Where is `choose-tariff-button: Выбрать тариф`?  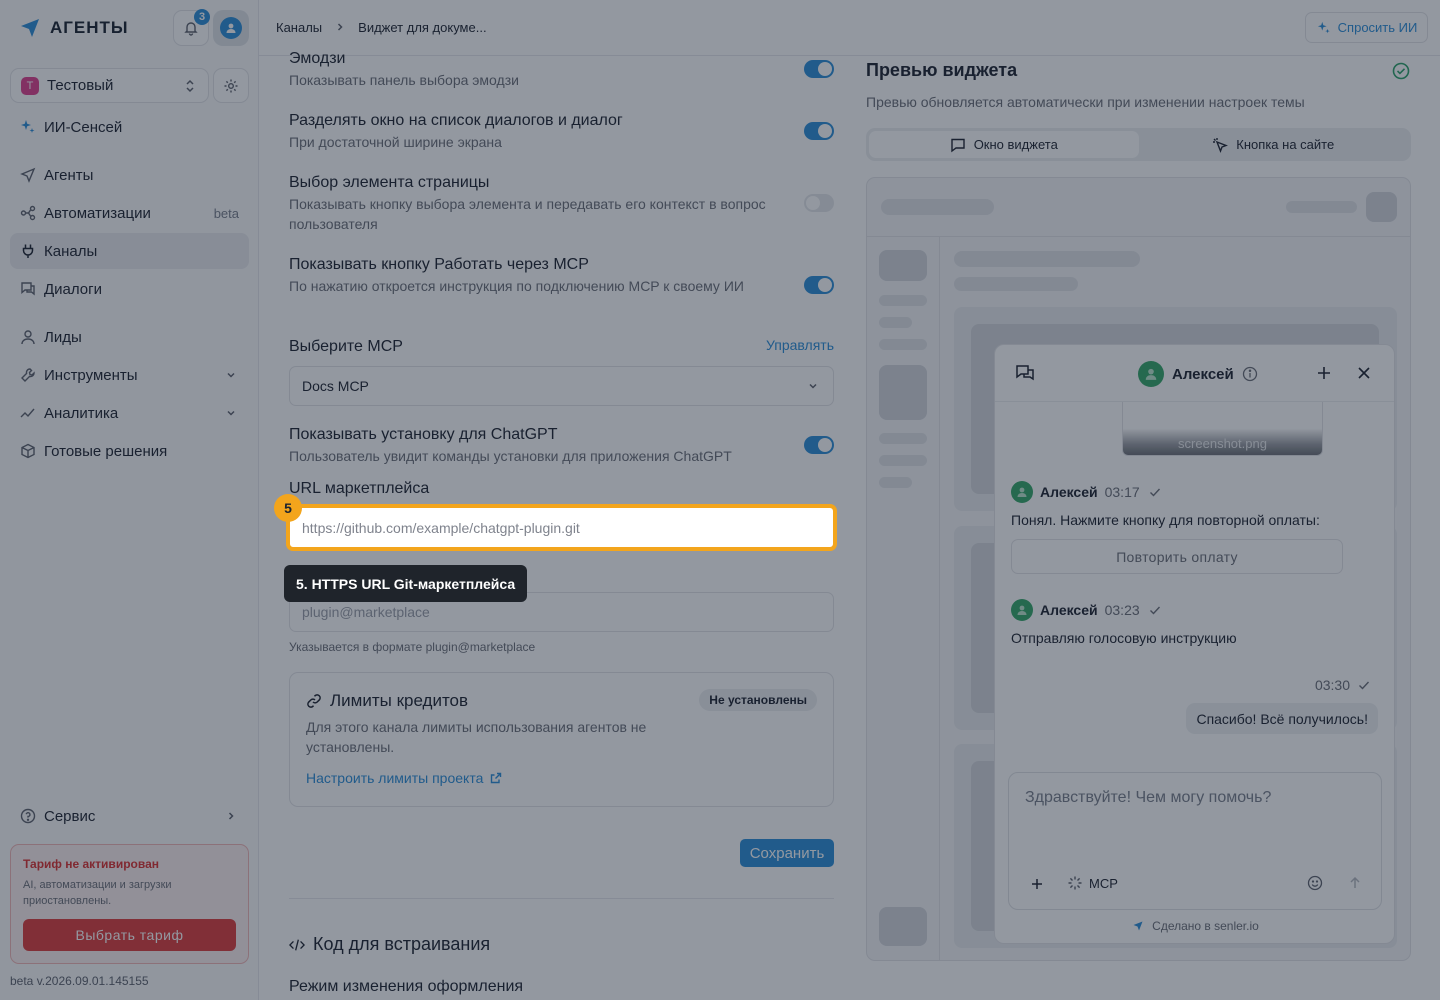 choose-tariff-button: Выбрать тариф is located at coordinates (129, 935).